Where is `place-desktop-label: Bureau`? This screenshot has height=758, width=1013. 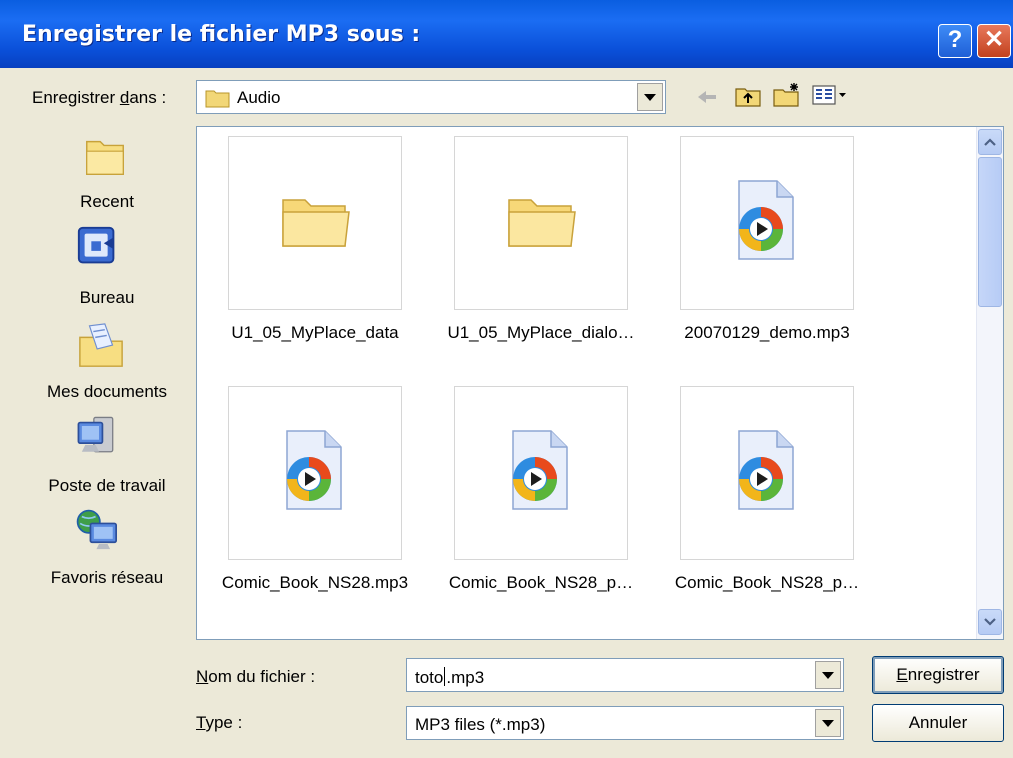
place-desktop-label: Bureau is located at coordinates (107, 297).